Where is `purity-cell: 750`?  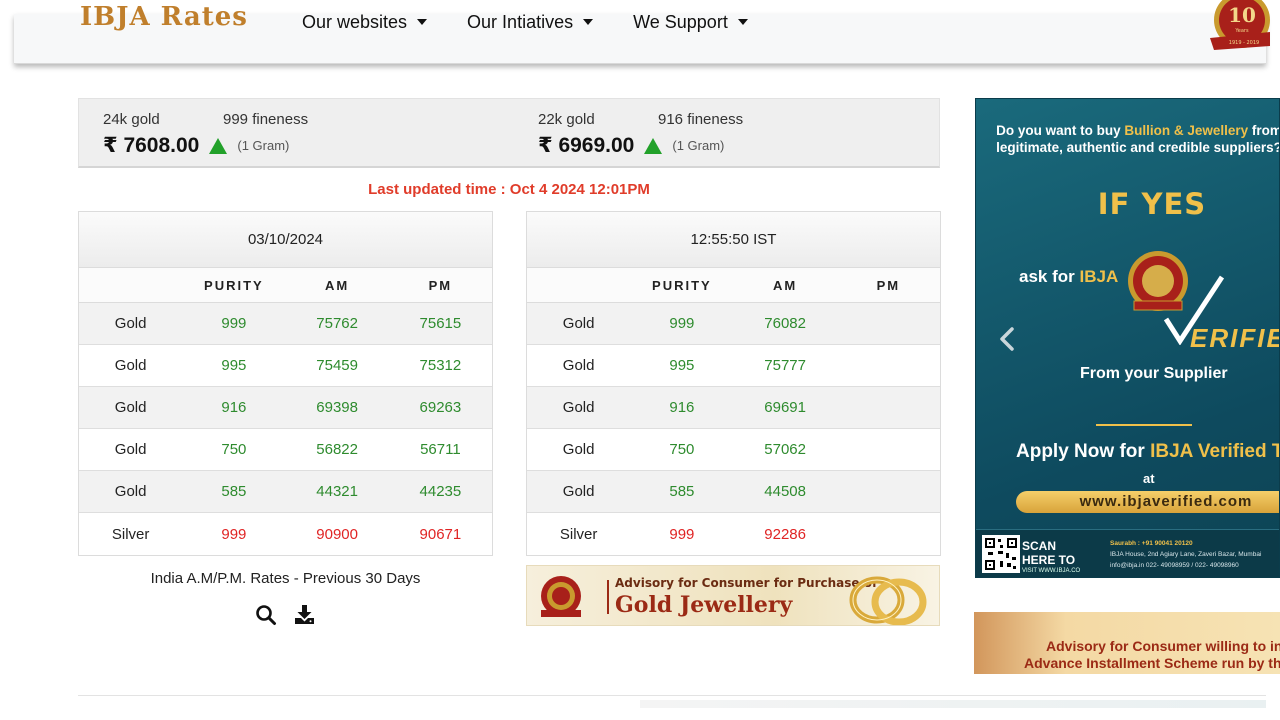
purity-cell: 750 is located at coordinates (234, 449).